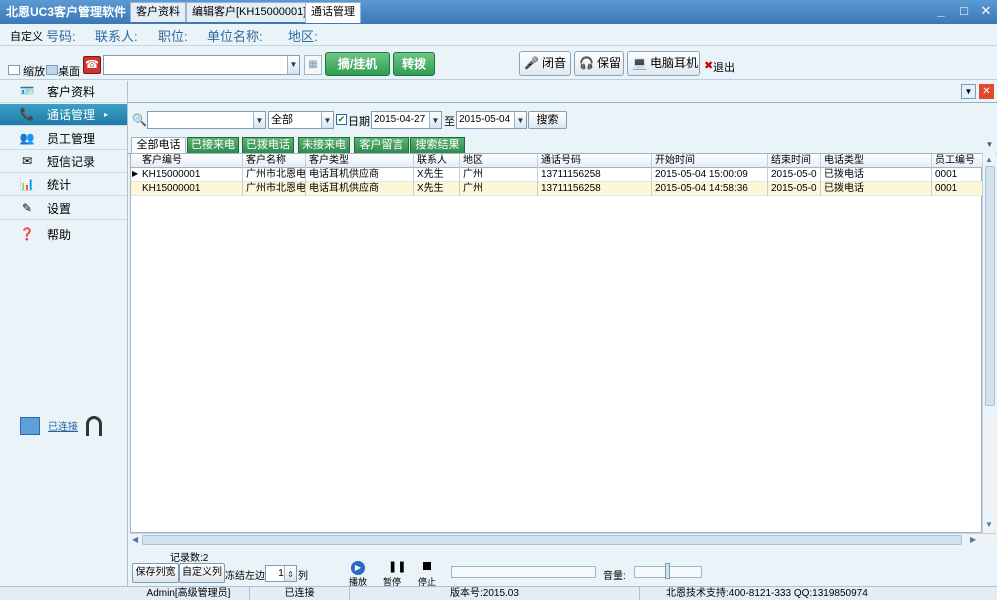 Image resolution: width=997 pixels, height=600 pixels. I want to click on pc-headset-button: 💻 电脑耳机, so click(663, 63).